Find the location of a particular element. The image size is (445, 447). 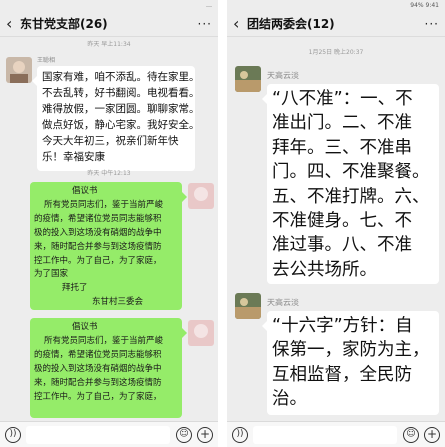

timestamp: 昨天 早上11:34 is located at coordinates (109, 44).